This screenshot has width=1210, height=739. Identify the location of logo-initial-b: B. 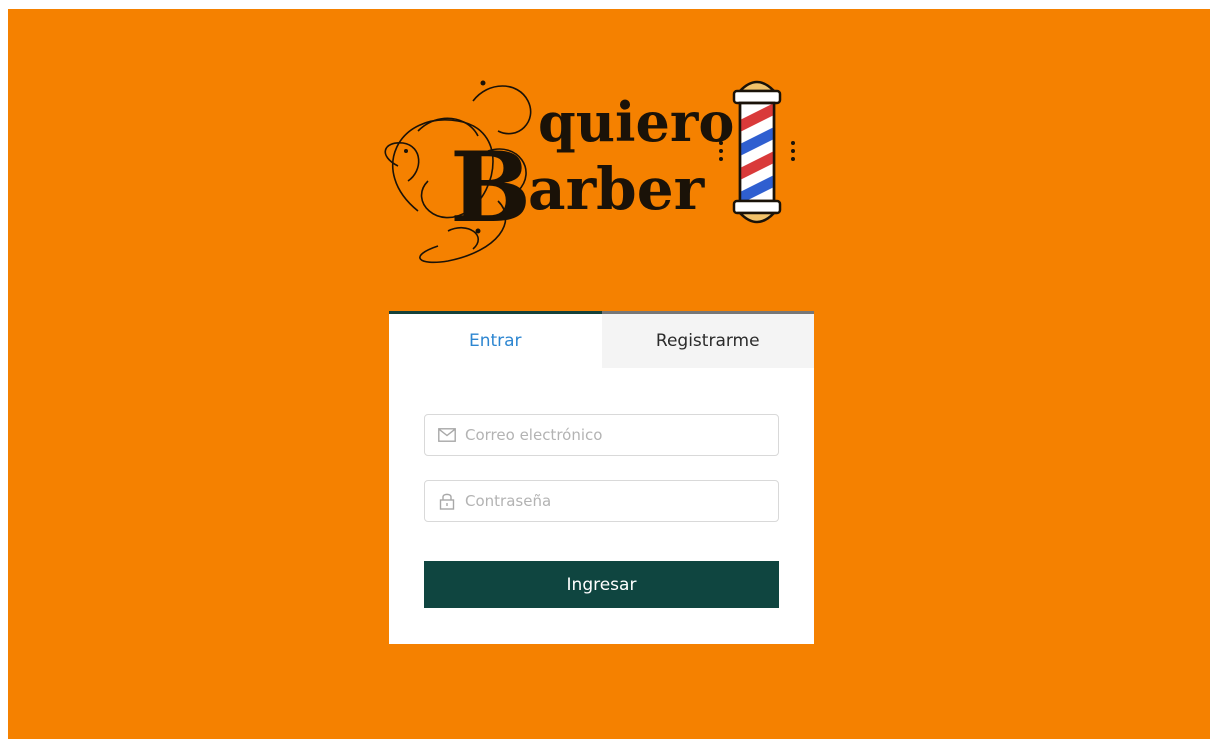
(490, 187).